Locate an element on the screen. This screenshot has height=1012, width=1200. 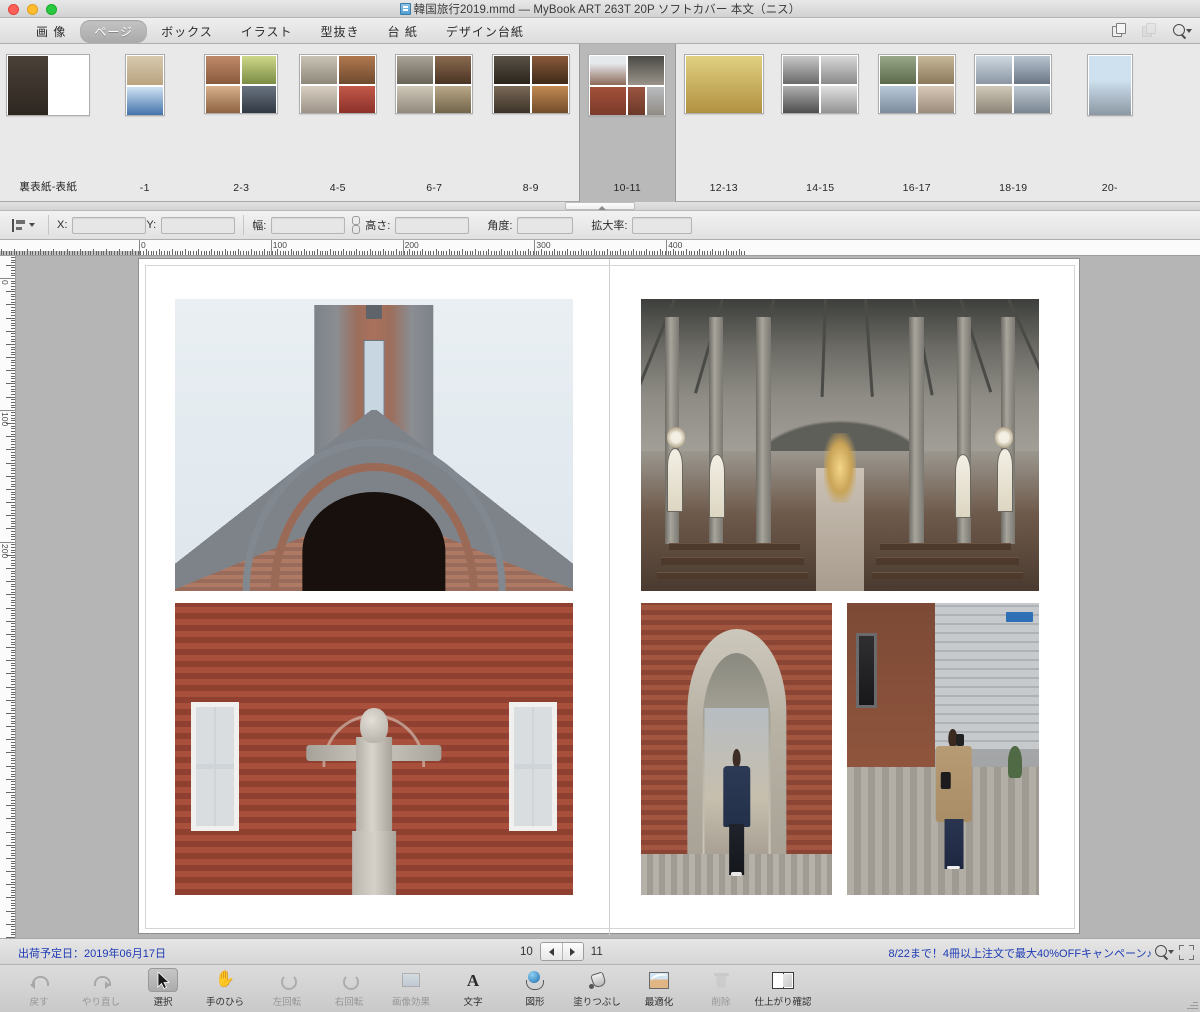
photo-brick-wall-statue is located at coordinates (374, 749).